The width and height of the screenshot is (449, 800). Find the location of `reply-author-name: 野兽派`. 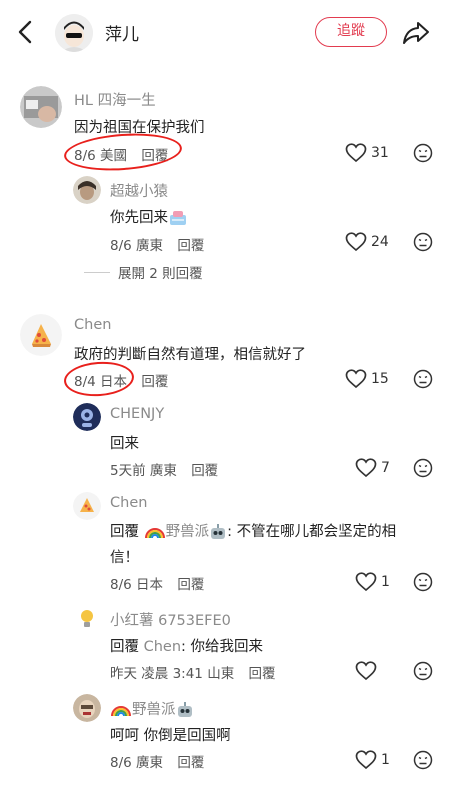

reply-author-name: 野兽派 is located at coordinates (154, 710).